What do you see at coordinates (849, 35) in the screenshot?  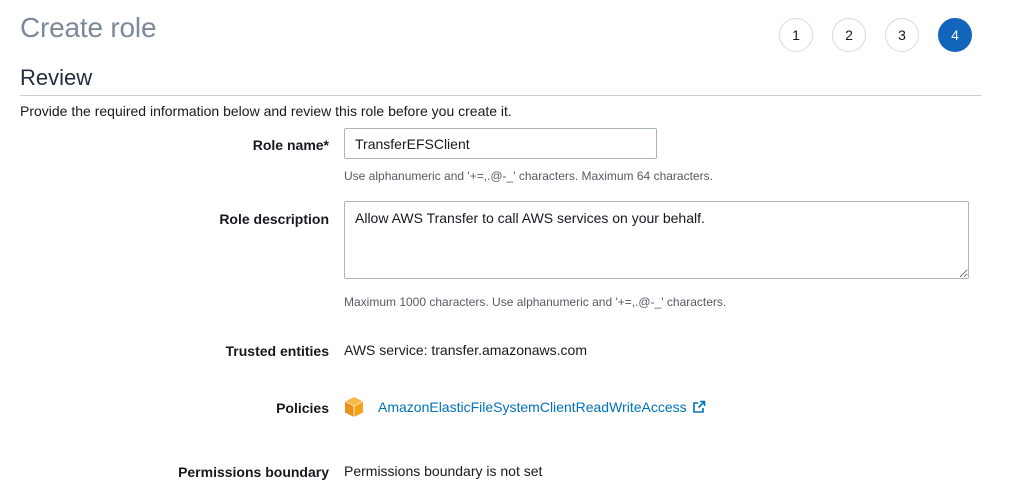 I see `step-2-button: 2` at bounding box center [849, 35].